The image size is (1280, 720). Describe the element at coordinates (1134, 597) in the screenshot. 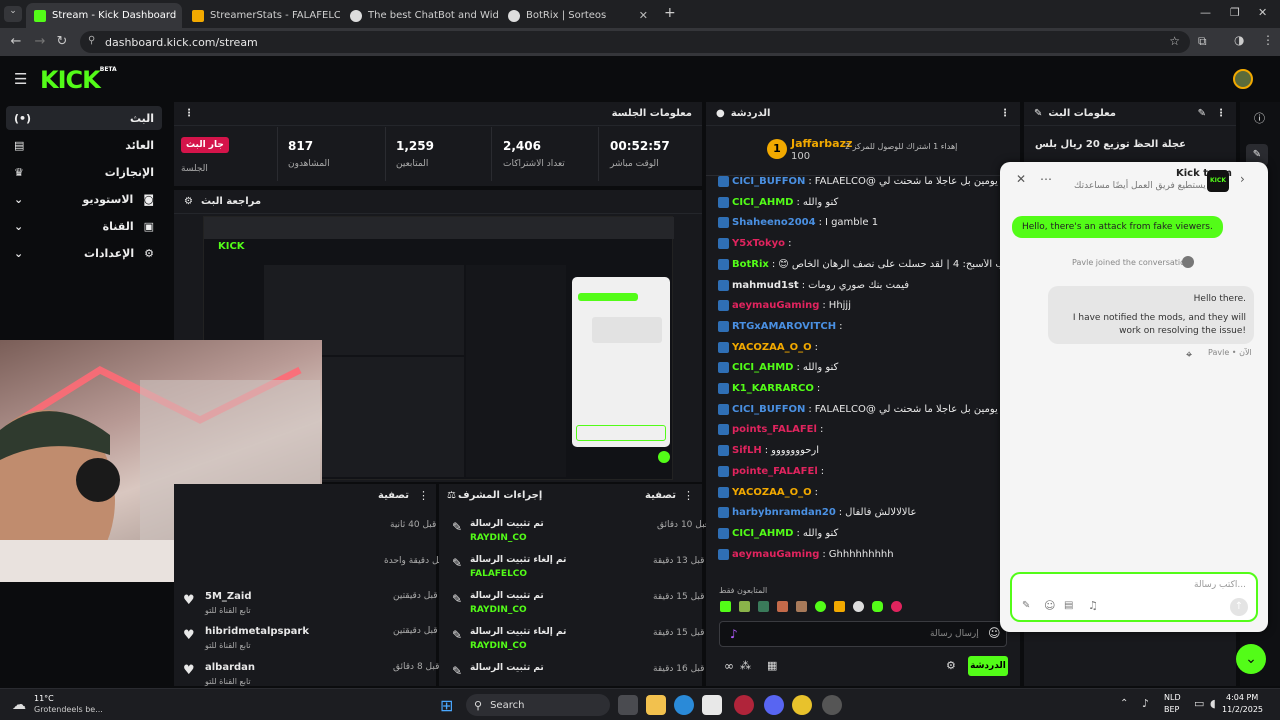

I see `support-message-input: اكتب رسالة... ✎ ☺ ▤ ♫ ↑` at that location.